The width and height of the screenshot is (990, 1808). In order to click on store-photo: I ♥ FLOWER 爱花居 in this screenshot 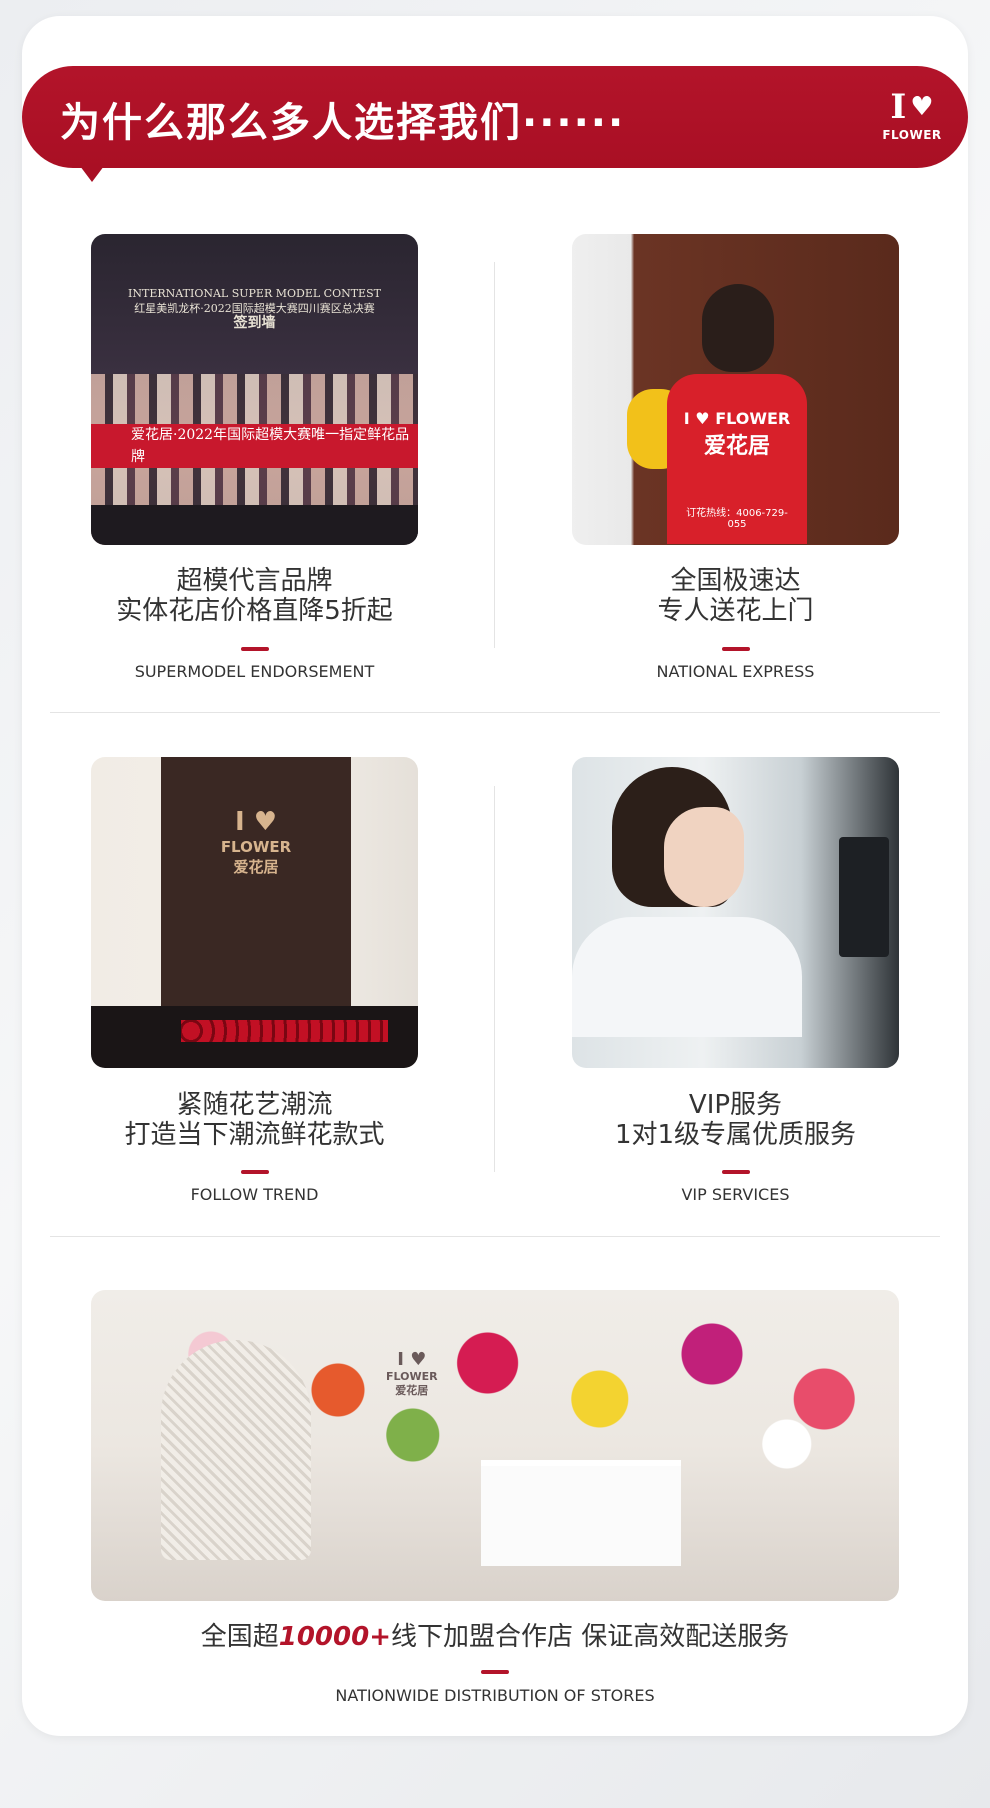, I will do `click(495, 1445)`.